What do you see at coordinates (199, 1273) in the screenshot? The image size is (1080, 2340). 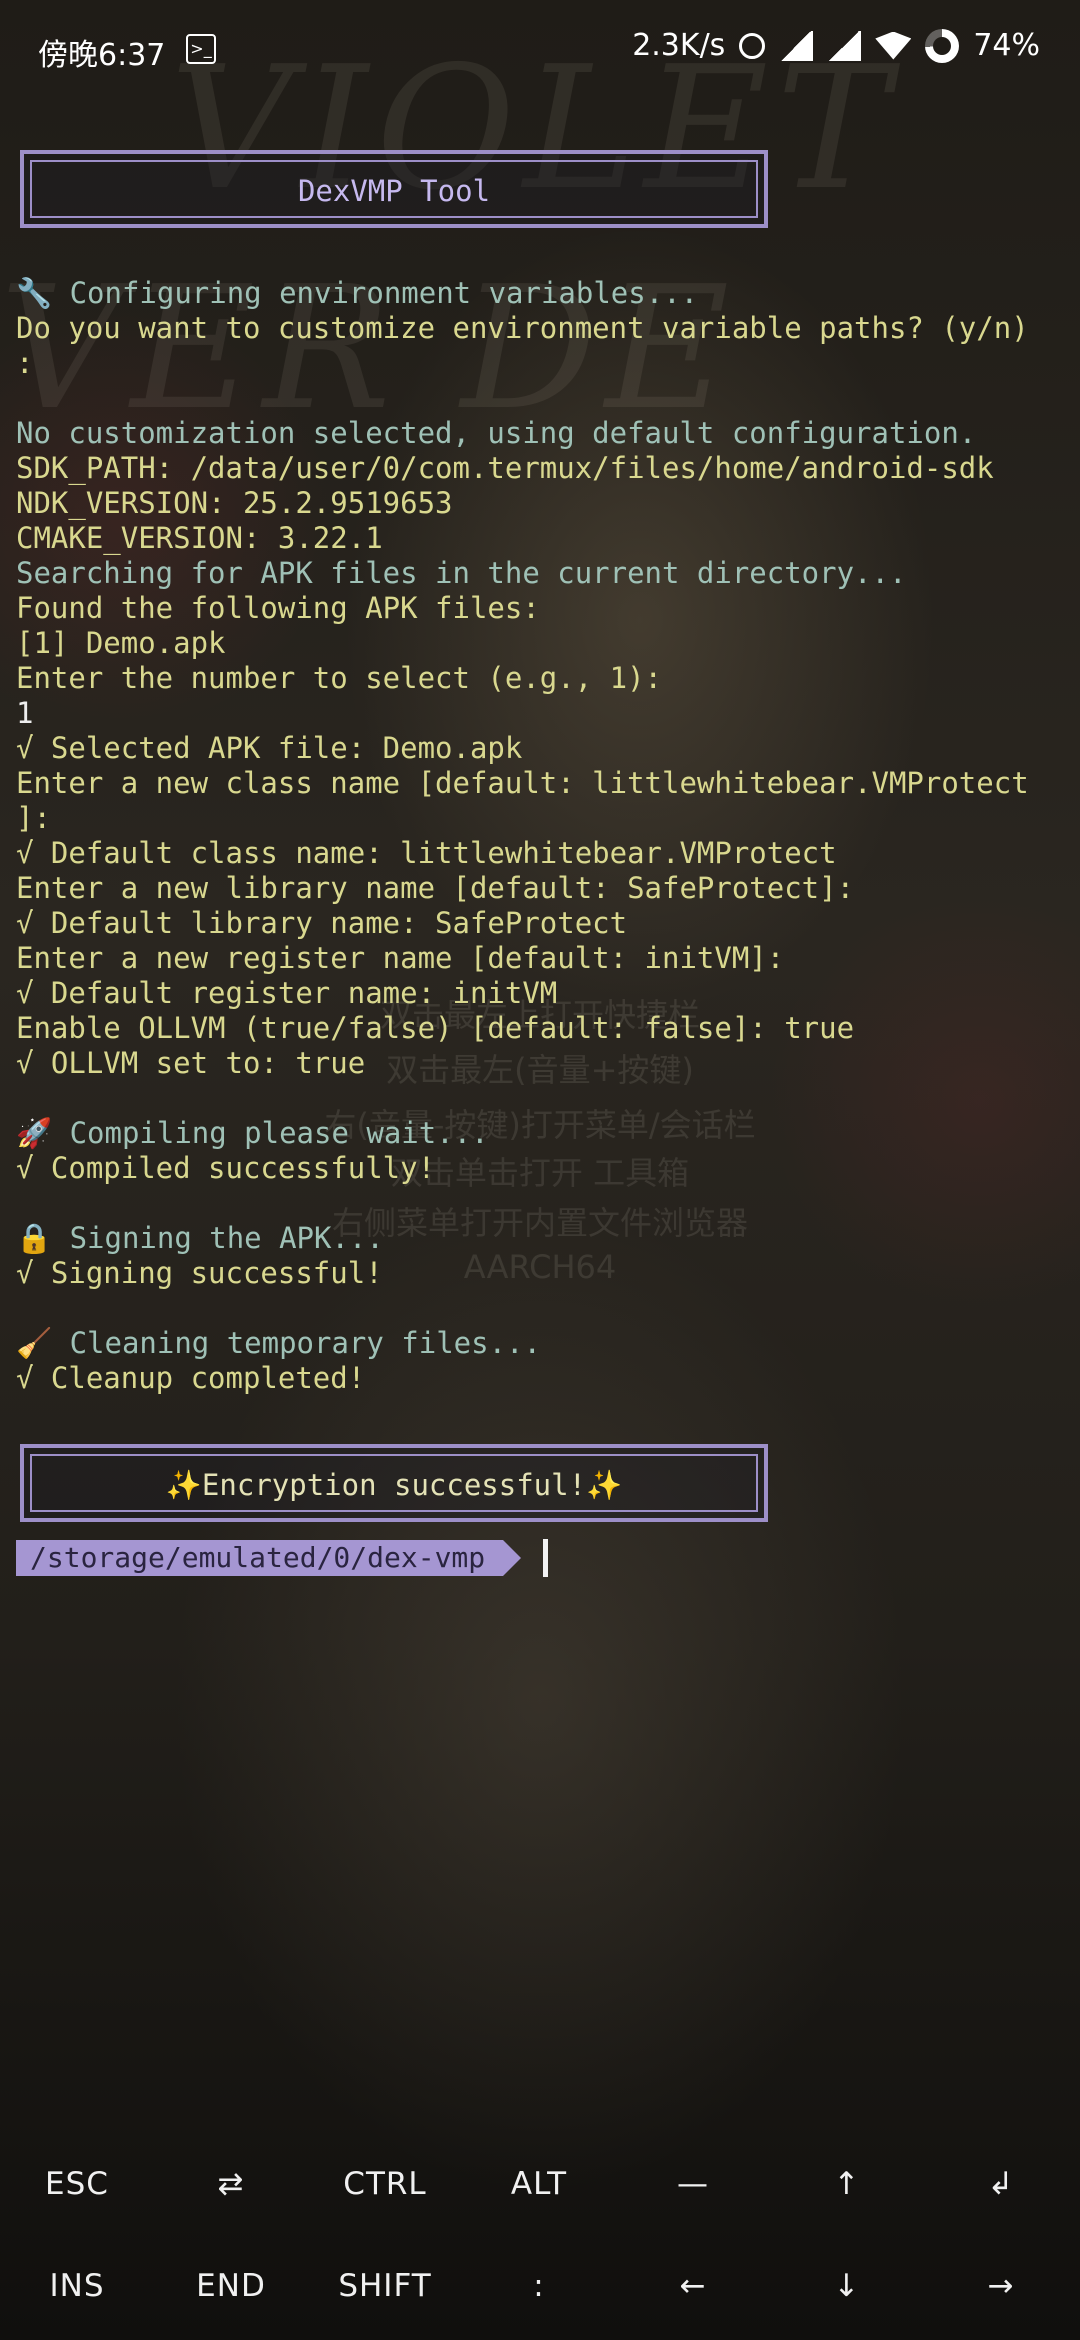 I see `terminal-line: √ Signing successful!` at bounding box center [199, 1273].